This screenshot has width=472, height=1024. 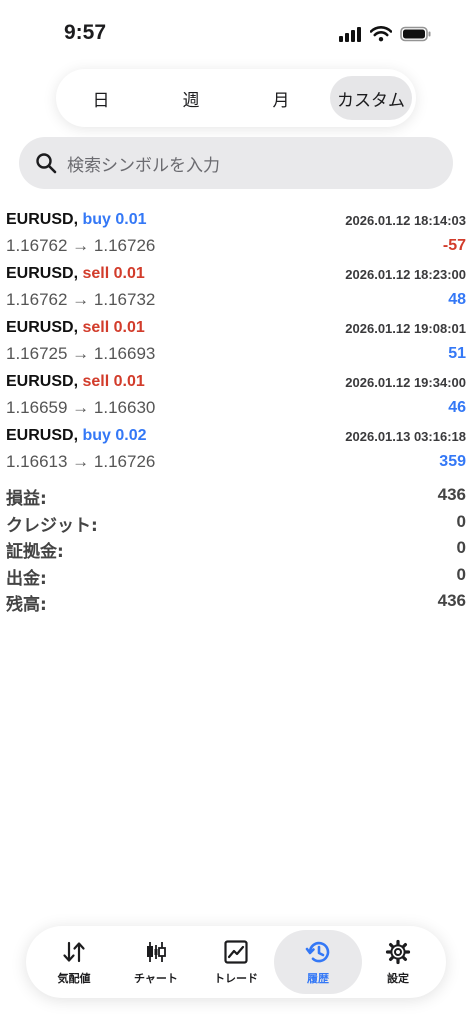 I want to click on status-icons, so click(x=385, y=34).